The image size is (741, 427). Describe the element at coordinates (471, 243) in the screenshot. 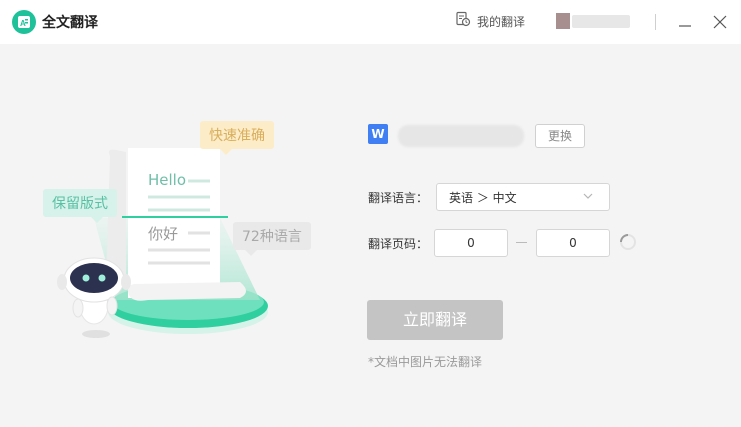

I see `page-from-input: 0` at that location.